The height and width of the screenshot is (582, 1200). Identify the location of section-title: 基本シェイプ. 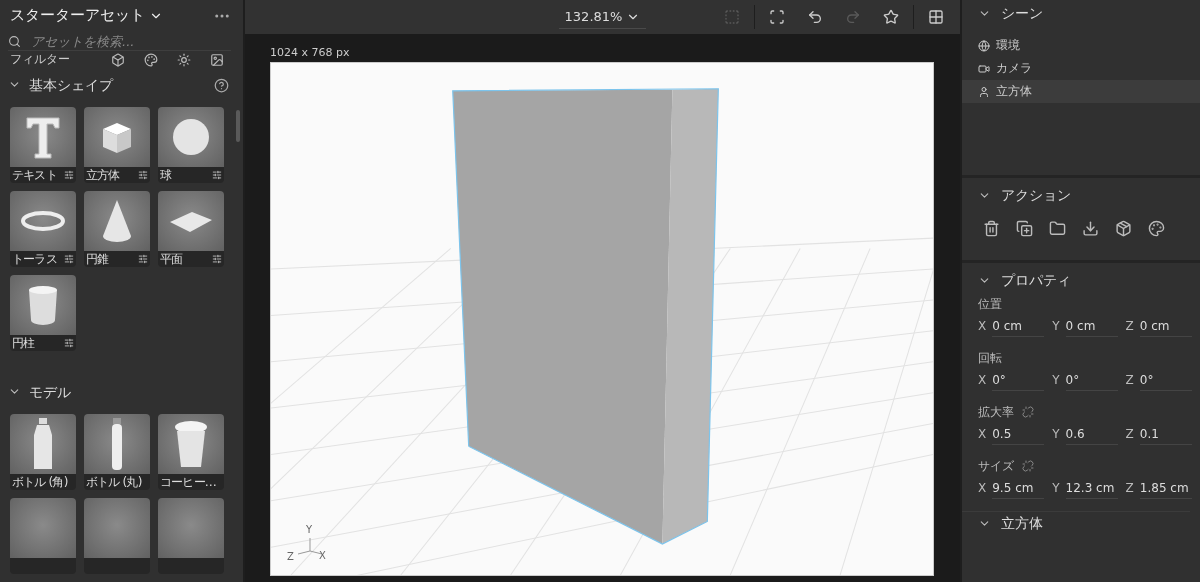
(117, 85).